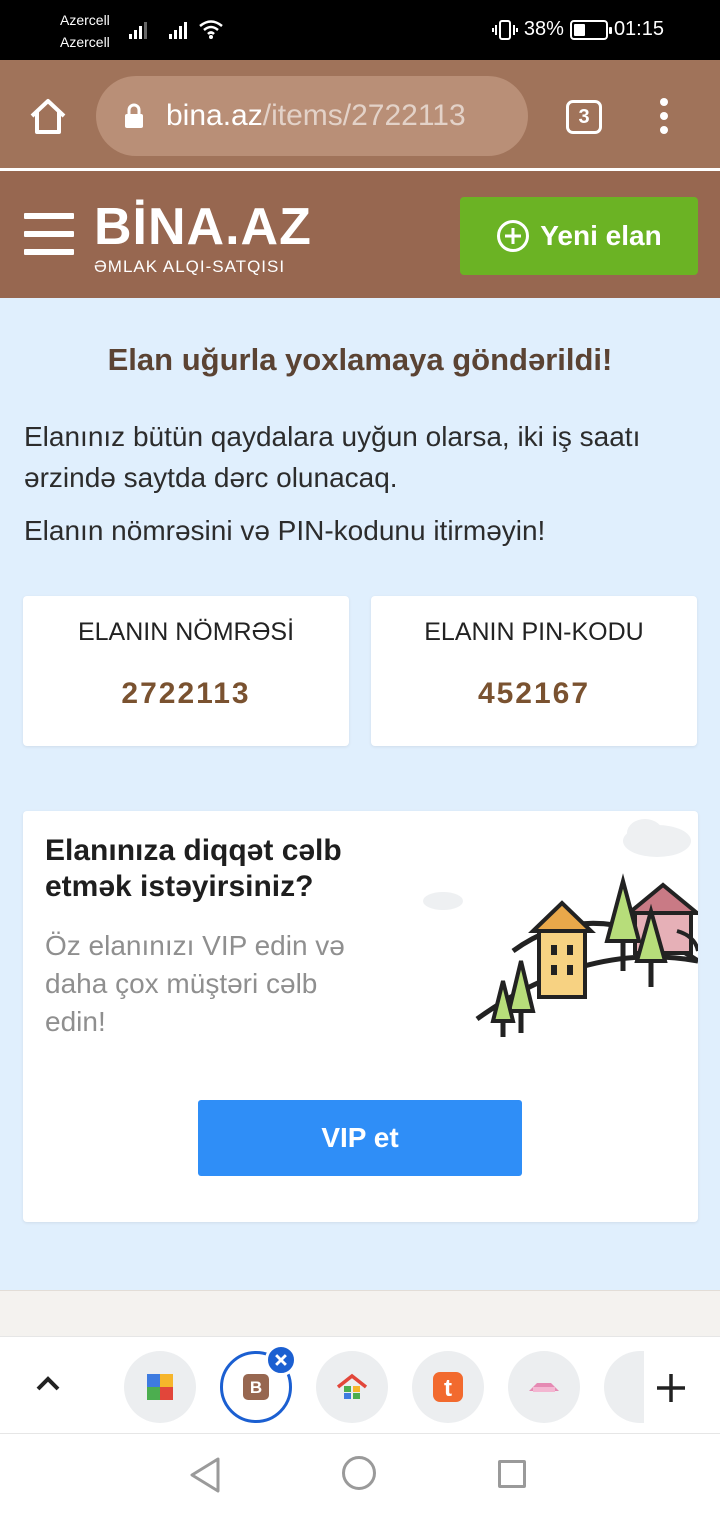 The width and height of the screenshot is (720, 1520). Describe the element at coordinates (543, 29) in the screenshot. I see `battery-percent: 38%` at that location.